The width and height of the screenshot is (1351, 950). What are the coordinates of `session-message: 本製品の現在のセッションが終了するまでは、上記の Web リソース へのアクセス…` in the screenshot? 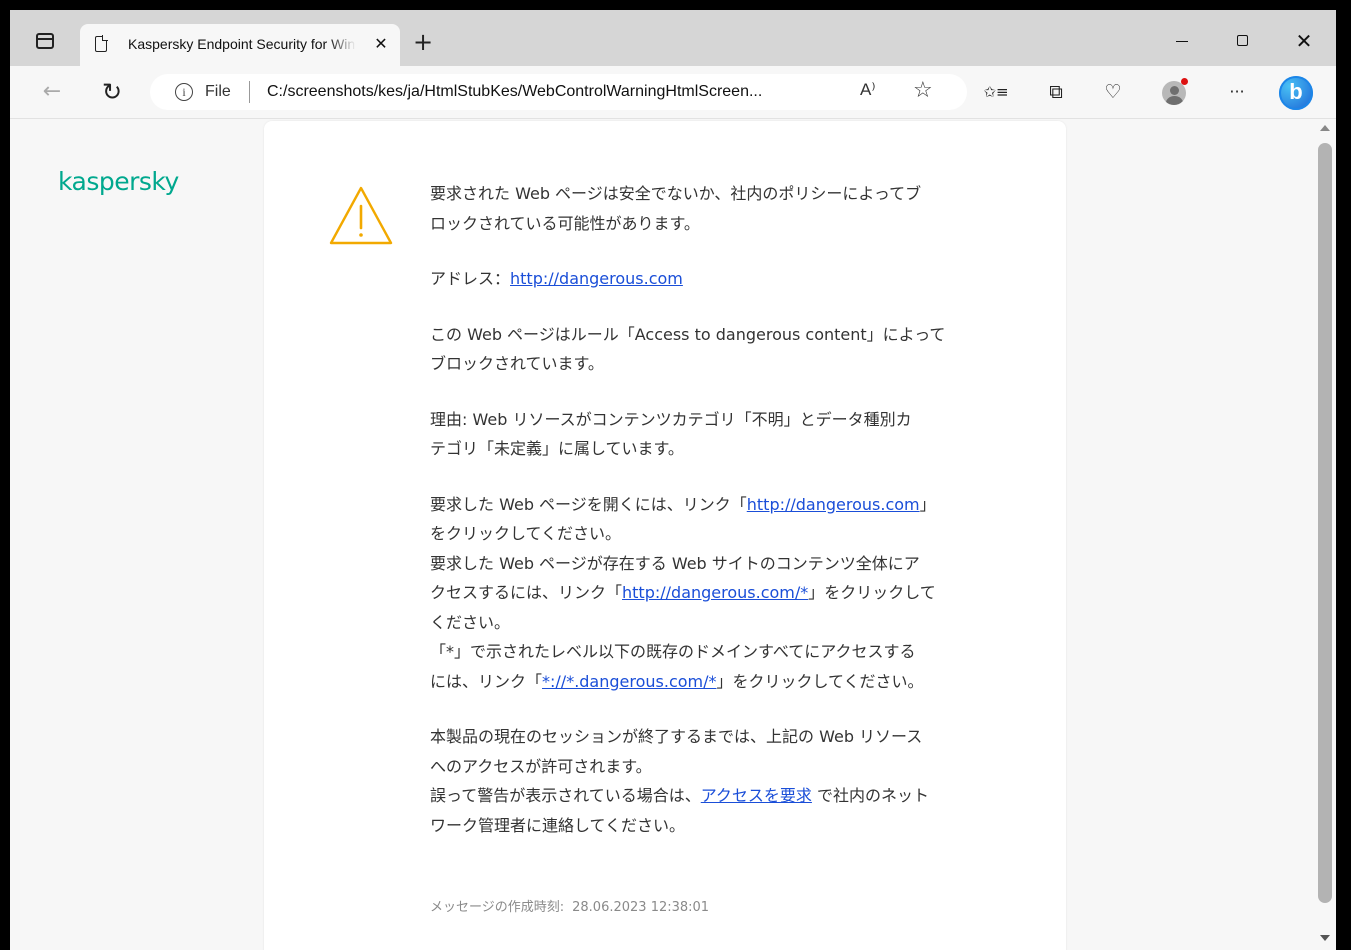 It's located at (720, 781).